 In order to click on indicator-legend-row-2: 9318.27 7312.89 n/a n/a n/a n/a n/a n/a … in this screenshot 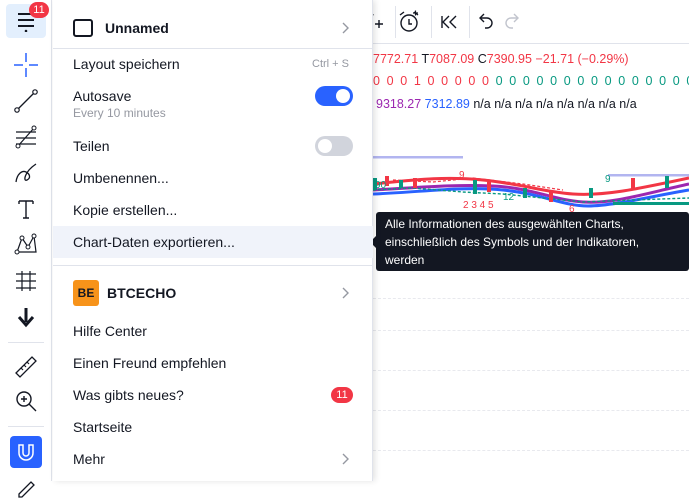, I will do `click(506, 104)`.